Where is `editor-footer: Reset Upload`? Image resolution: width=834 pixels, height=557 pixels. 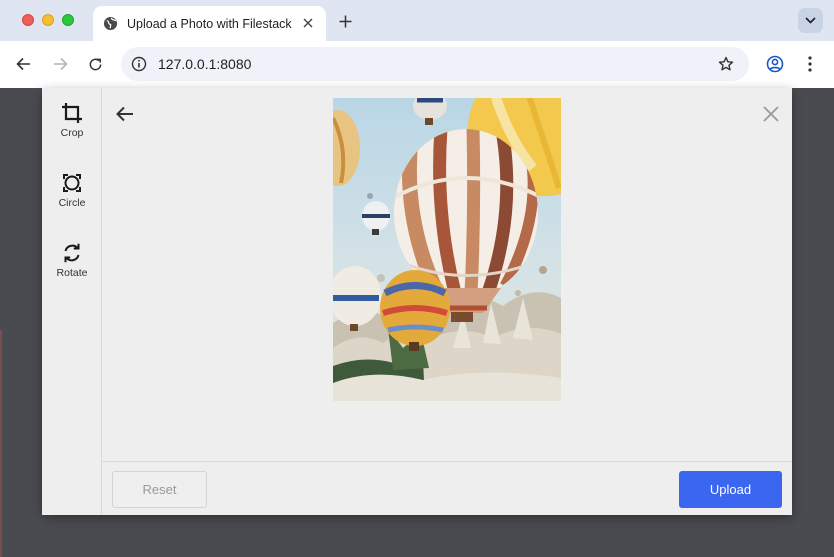
editor-footer: Reset Upload is located at coordinates (447, 488).